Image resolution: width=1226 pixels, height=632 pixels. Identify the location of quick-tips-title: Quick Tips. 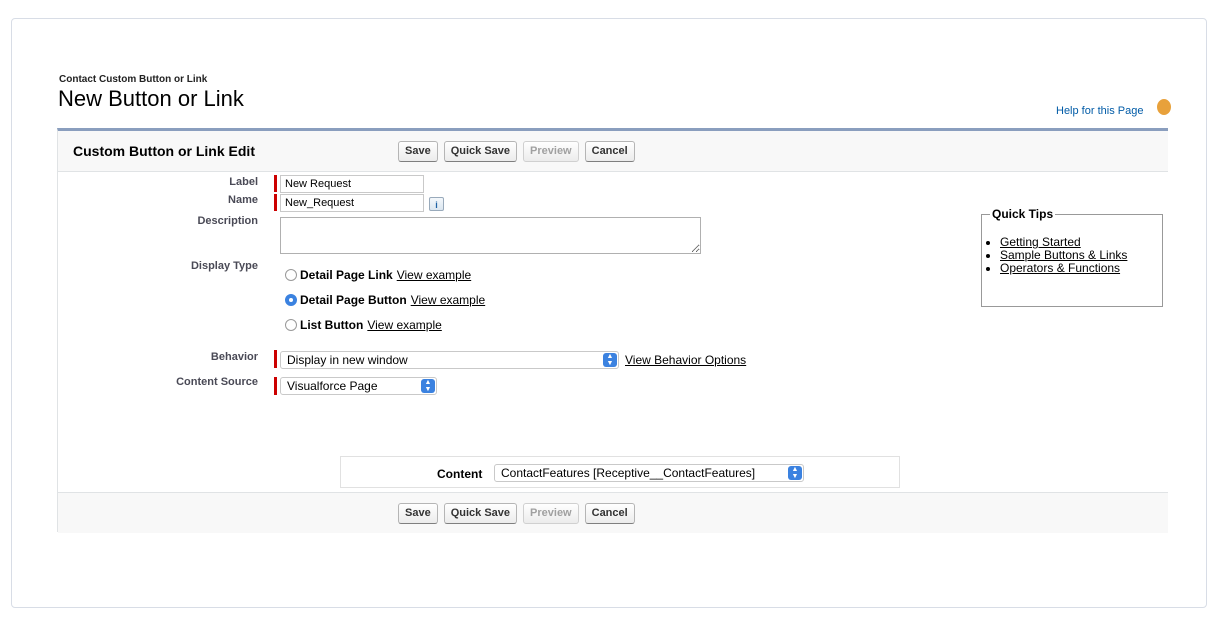
(1023, 214).